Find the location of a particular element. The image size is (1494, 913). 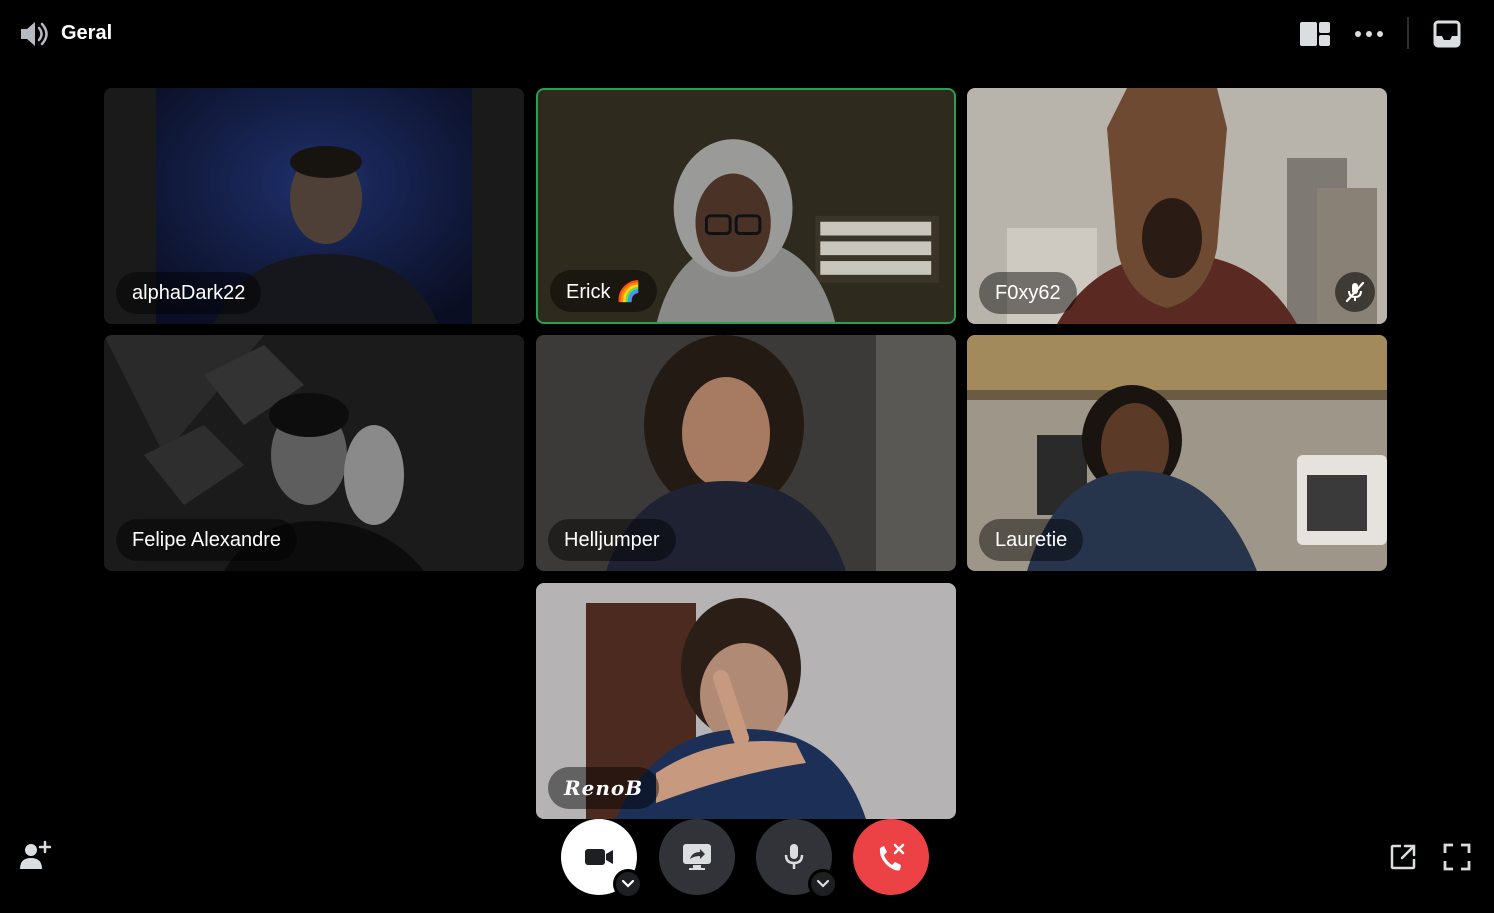

microphone-button is located at coordinates (797, 859).